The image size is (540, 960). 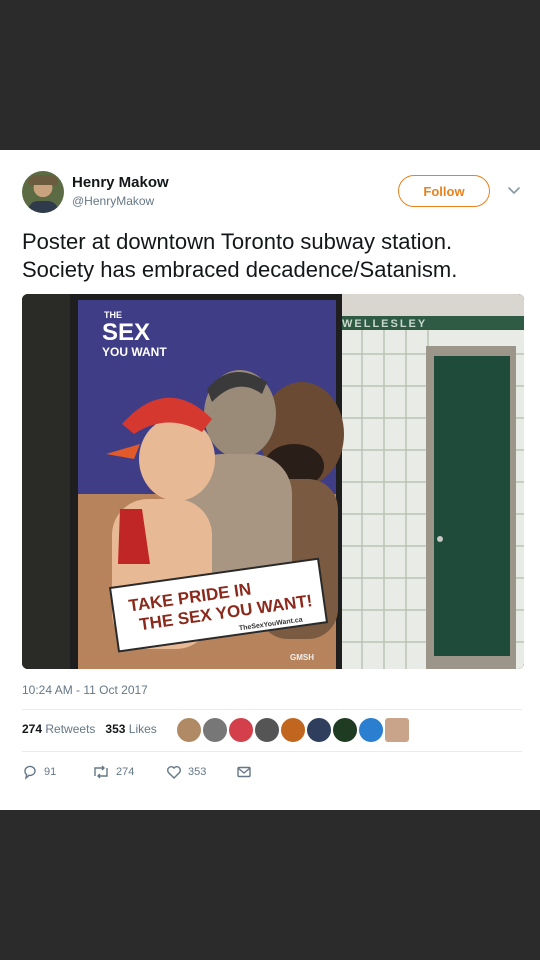 I want to click on user-name: Henry Makow, so click(x=120, y=182).